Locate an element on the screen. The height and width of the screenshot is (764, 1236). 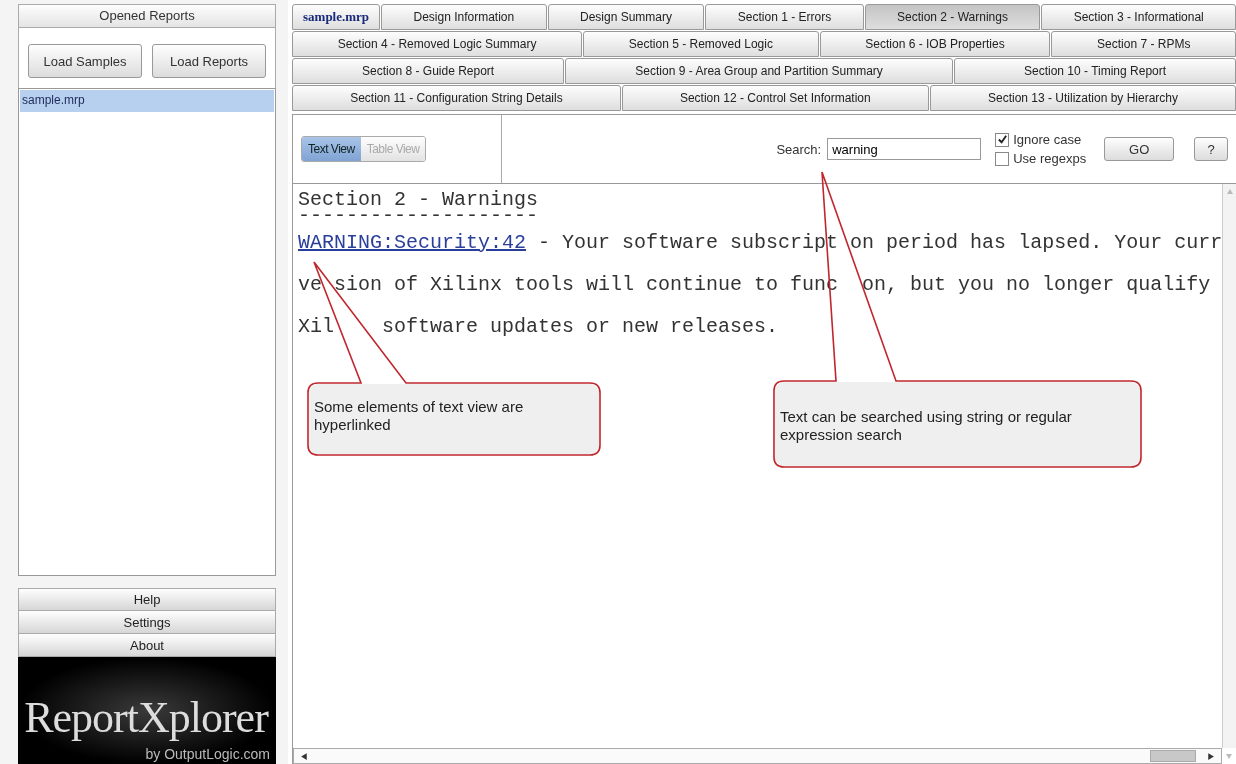
action-button: GO is located at coordinates (1139, 149).